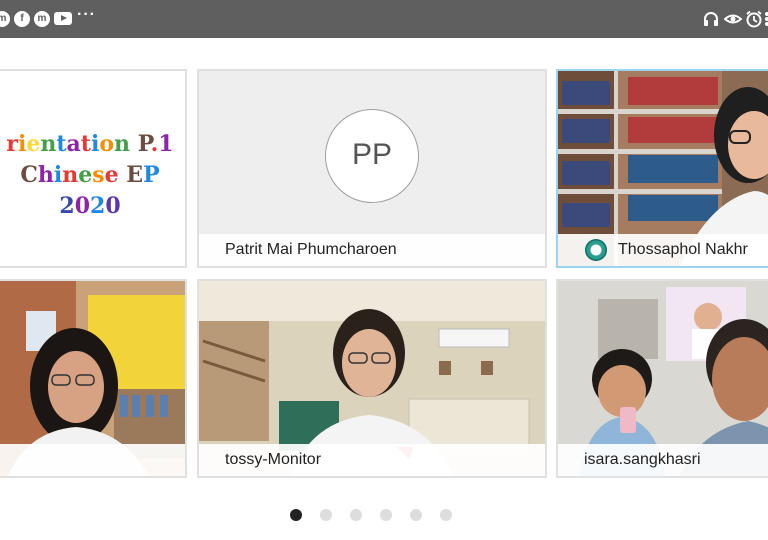 The width and height of the screenshot is (768, 540). What do you see at coordinates (733, 19) in the screenshot?
I see `eye-icon` at bounding box center [733, 19].